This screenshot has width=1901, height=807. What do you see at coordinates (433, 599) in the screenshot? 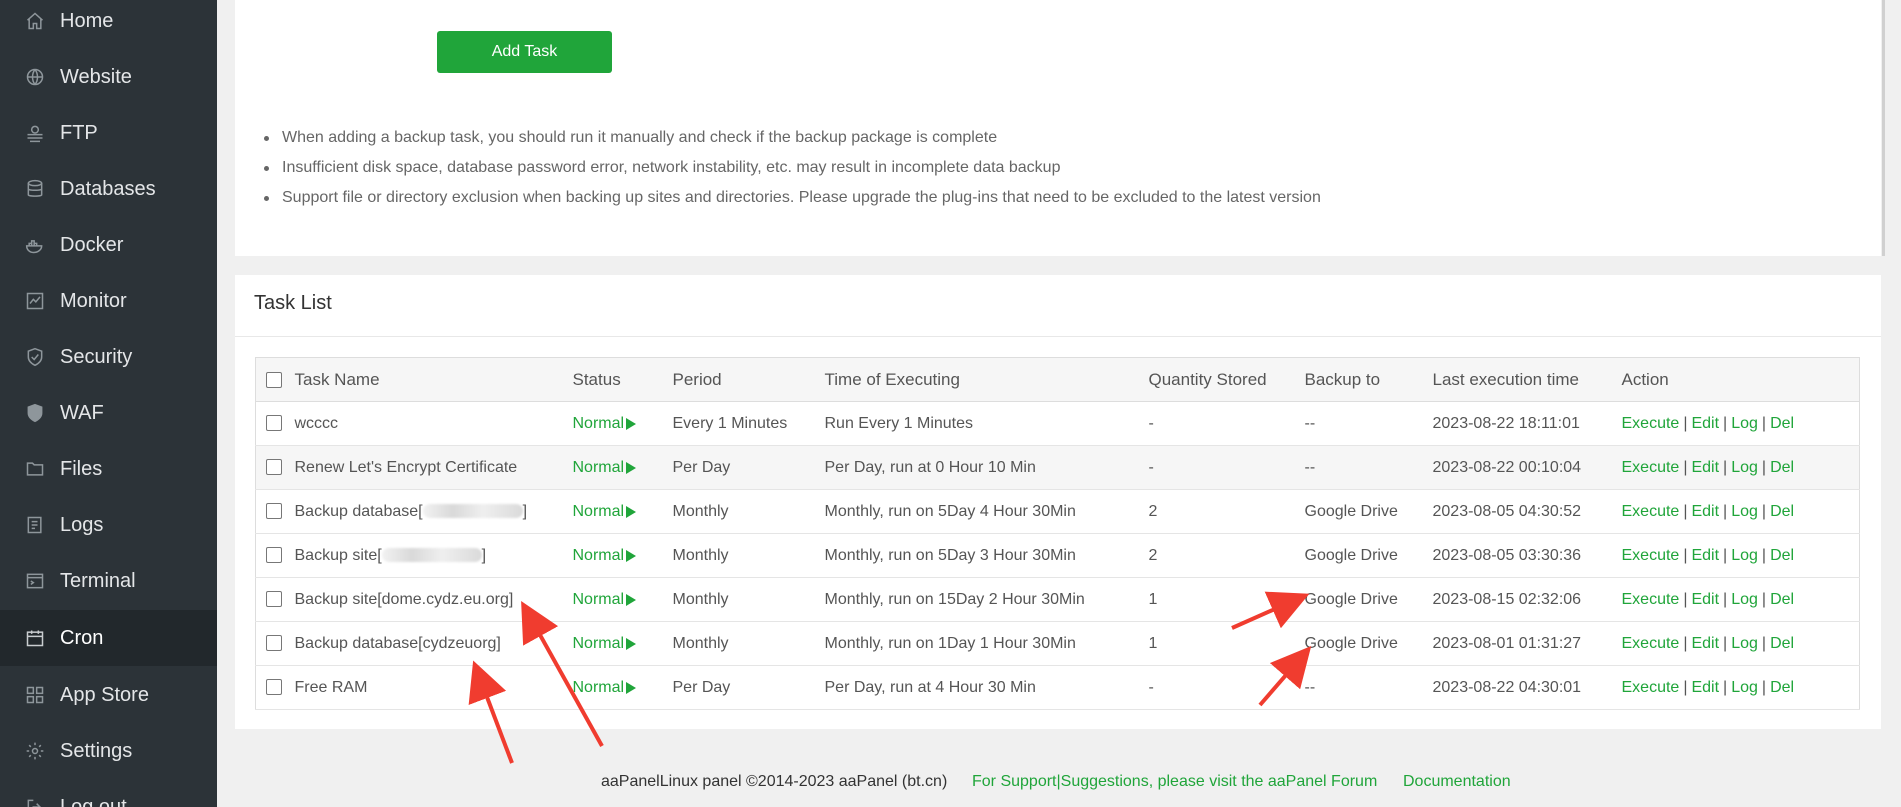
I see `task-name: Backup site[dome.cydz.eu.org]` at bounding box center [433, 599].